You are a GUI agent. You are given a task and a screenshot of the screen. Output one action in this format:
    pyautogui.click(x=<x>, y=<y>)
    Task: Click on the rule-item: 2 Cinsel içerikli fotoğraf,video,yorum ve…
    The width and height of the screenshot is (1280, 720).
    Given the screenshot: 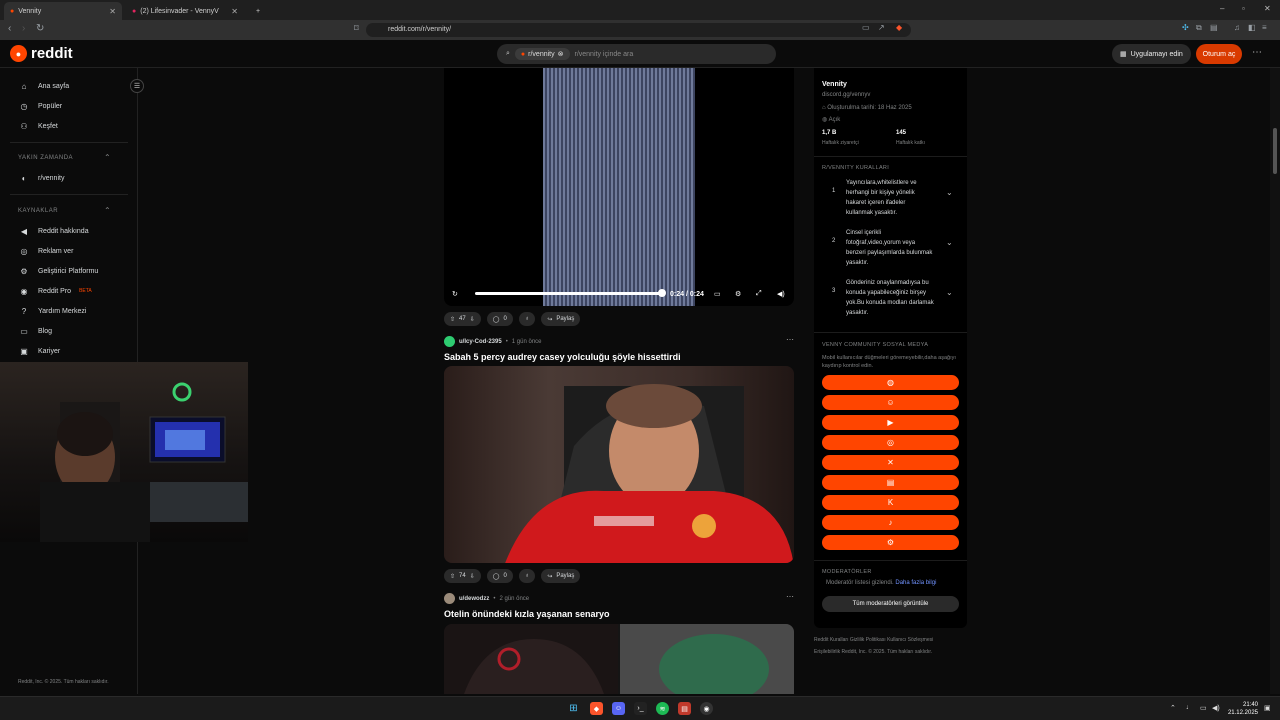 What is the action you would take?
    pyautogui.click(x=891, y=250)
    